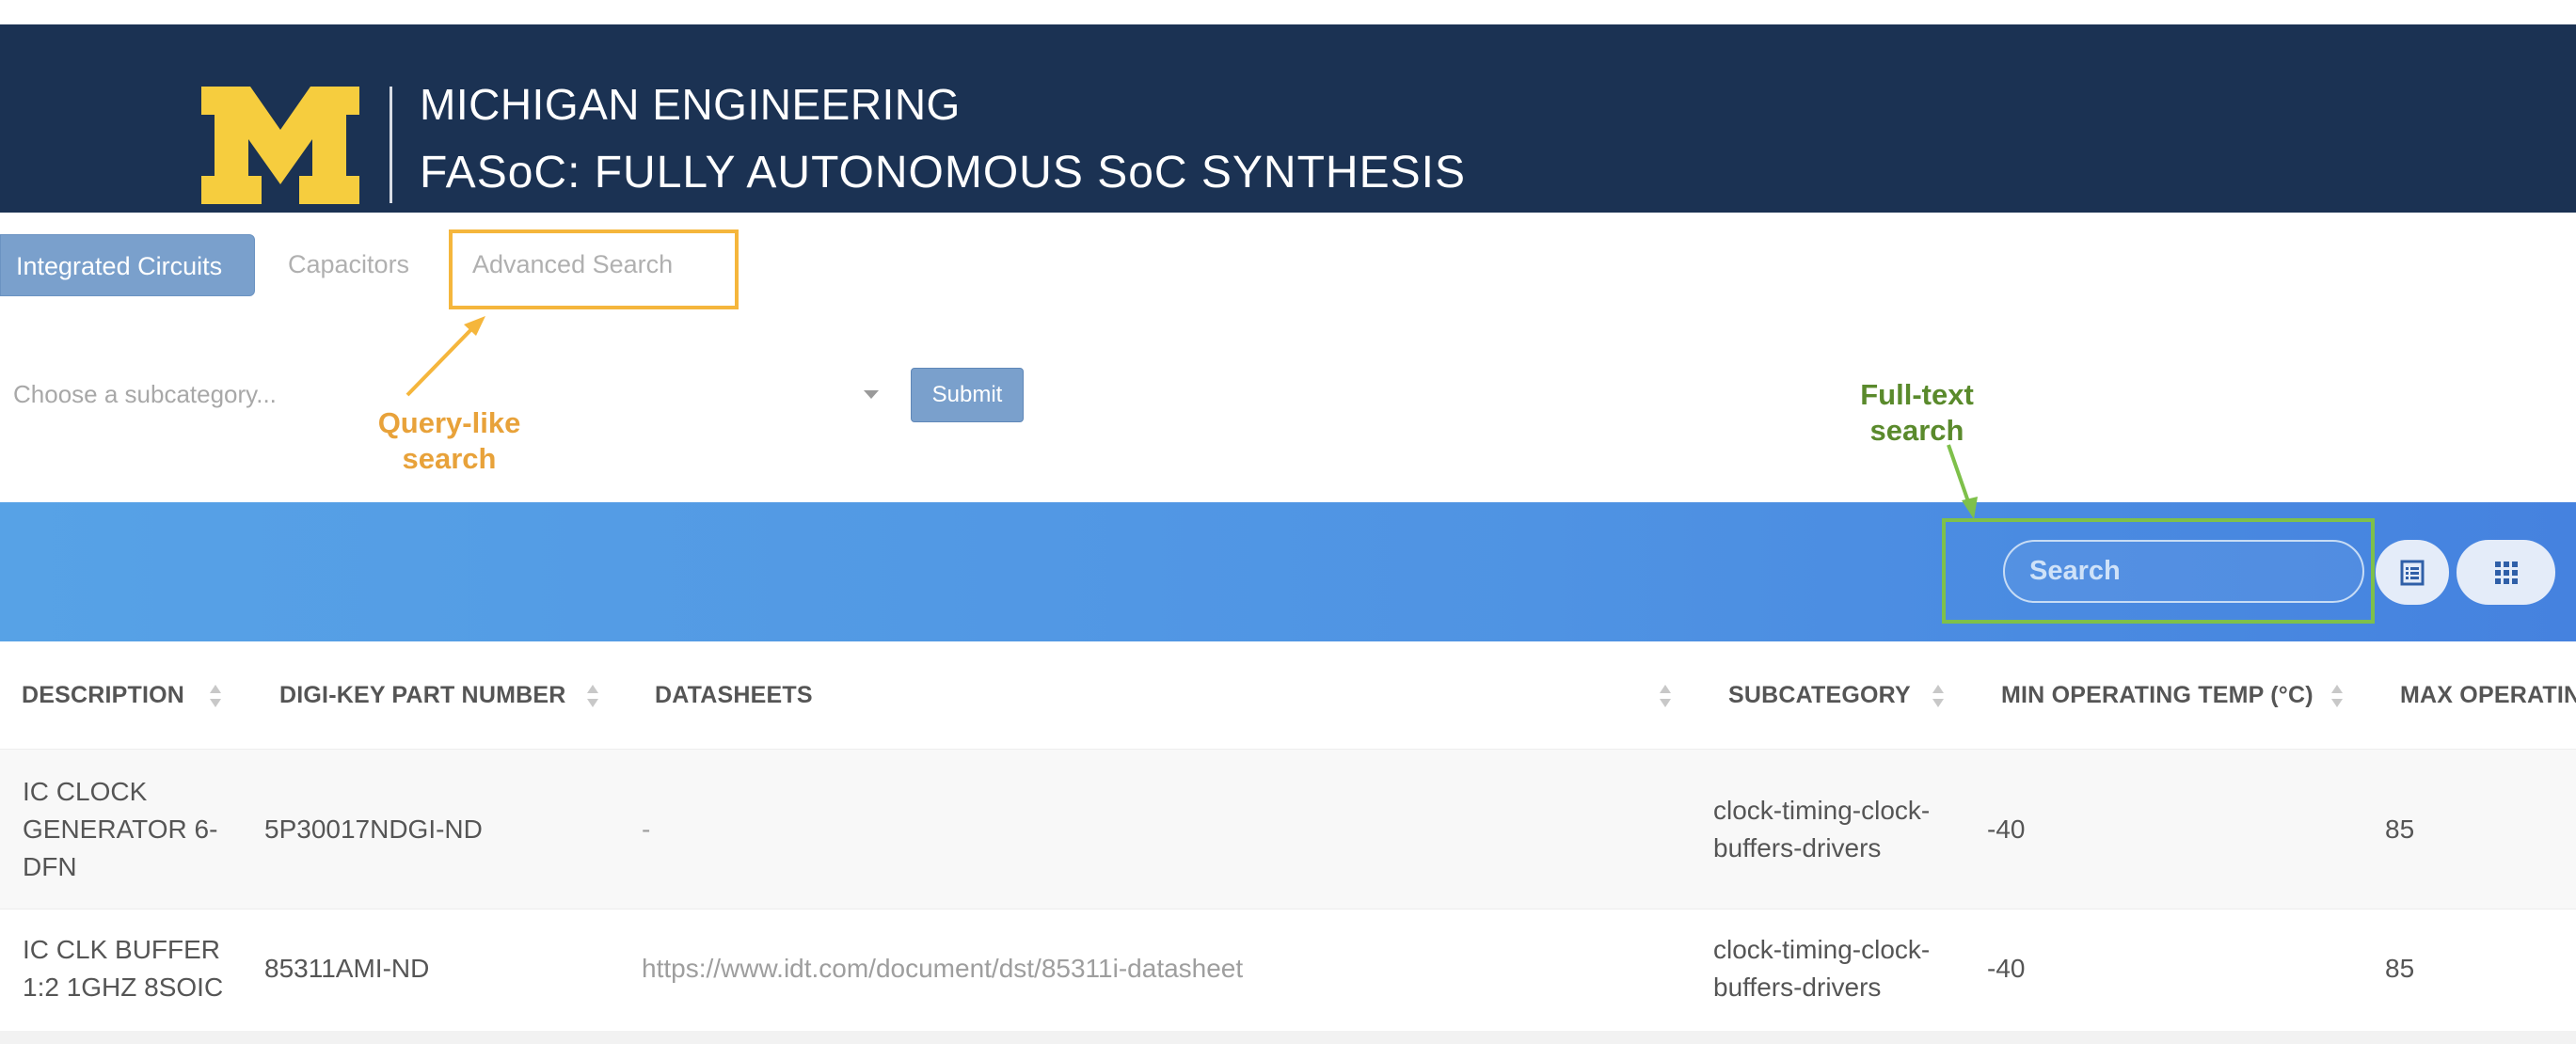 This screenshot has height=1044, width=2576. I want to click on list-view-icon, so click(2412, 572).